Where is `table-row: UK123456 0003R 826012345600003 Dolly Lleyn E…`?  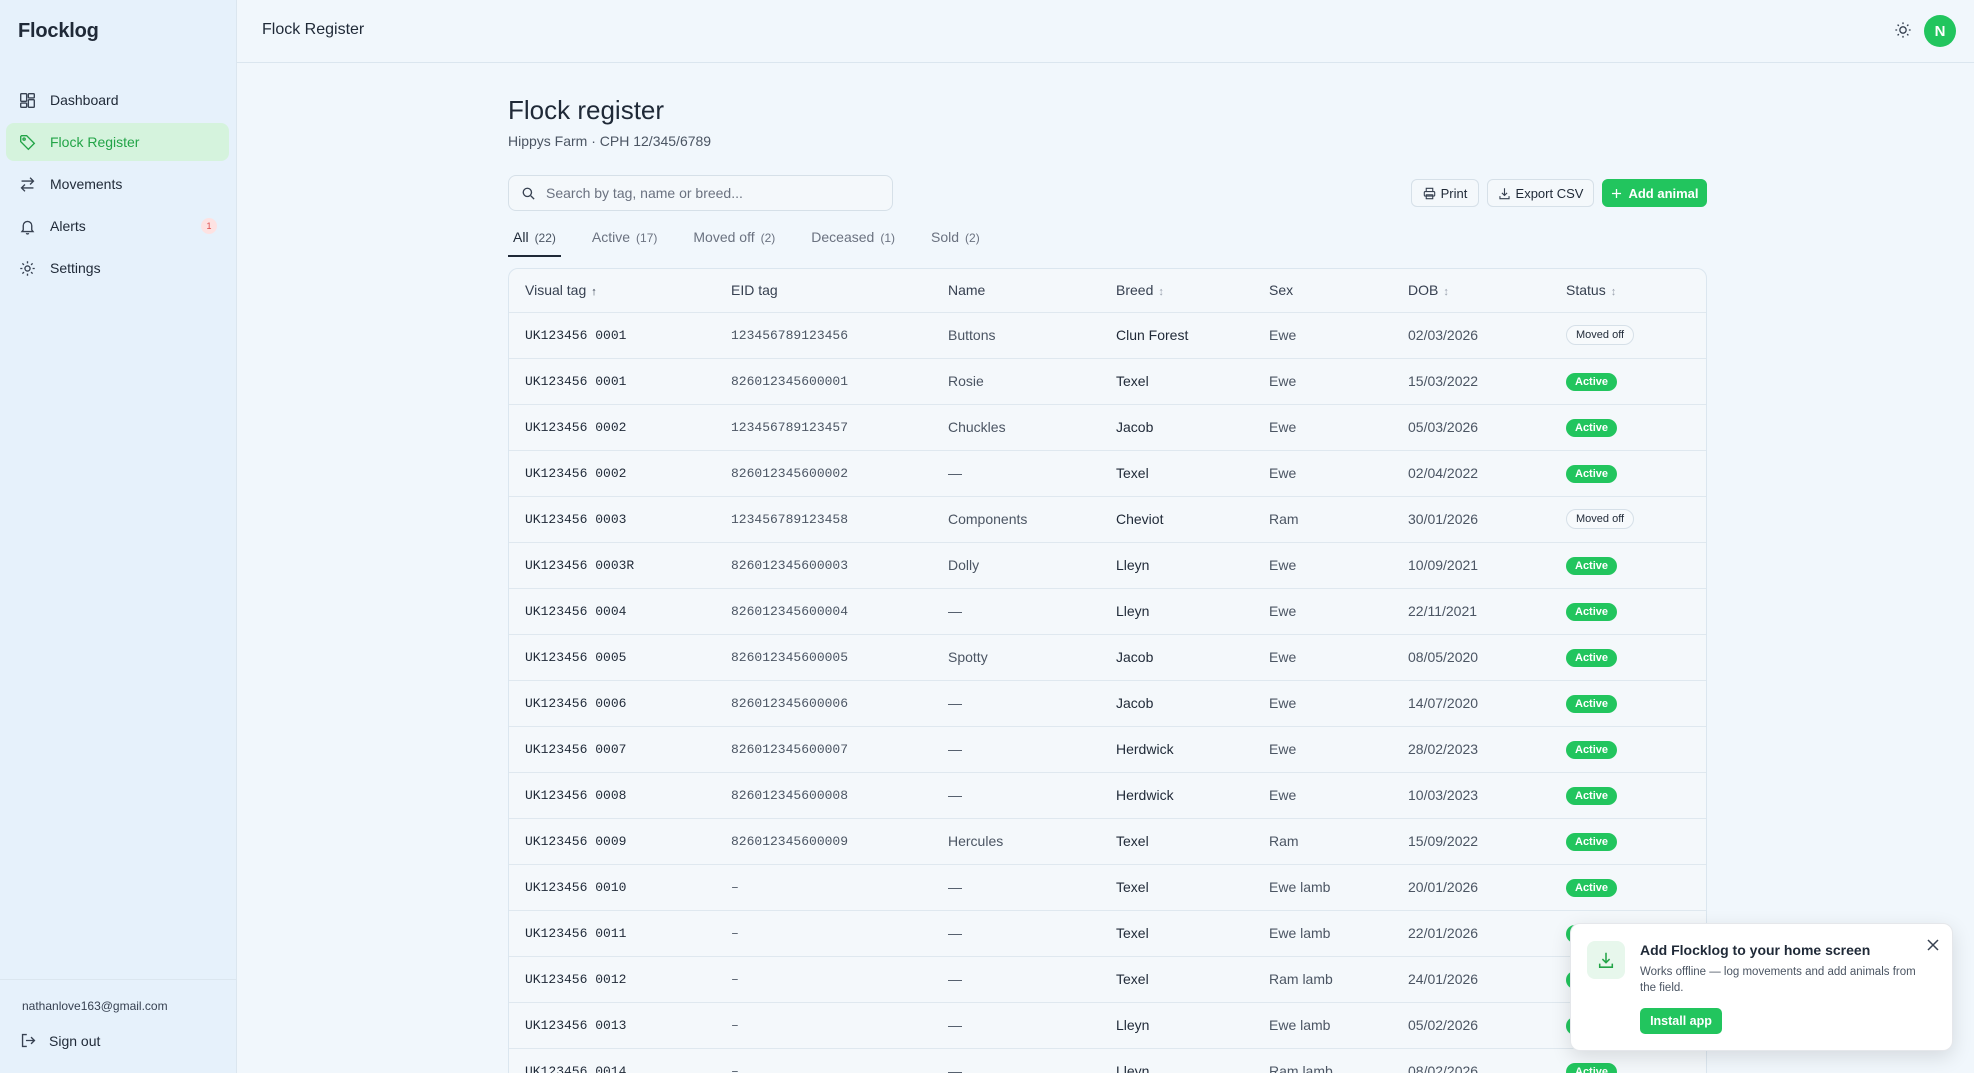
table-row: UK123456 0003R 826012345600003 Dolly Lleyn E… is located at coordinates (1107, 564).